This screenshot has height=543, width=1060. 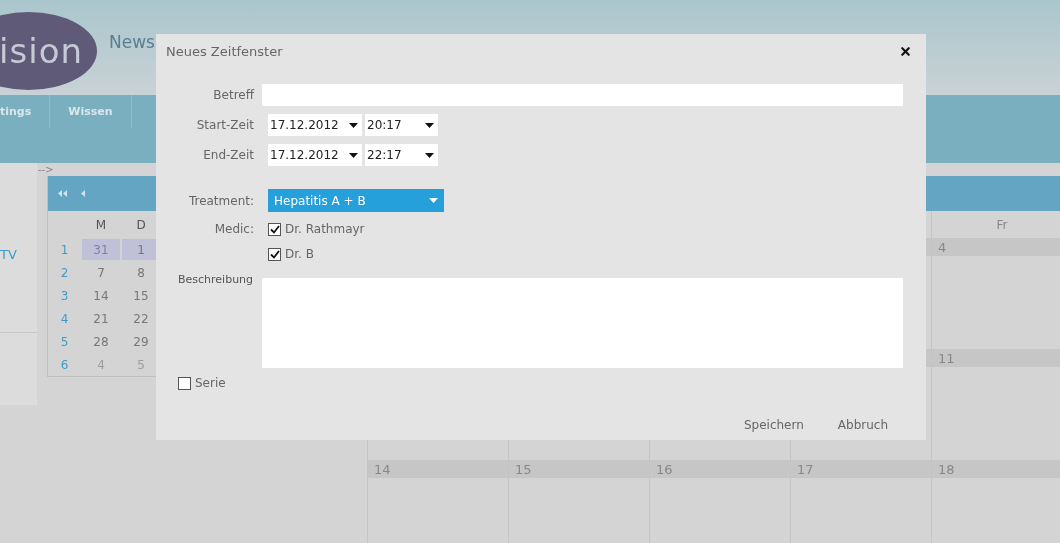 What do you see at coordinates (995, 247) in the screenshot?
I see `day-number: 4` at bounding box center [995, 247].